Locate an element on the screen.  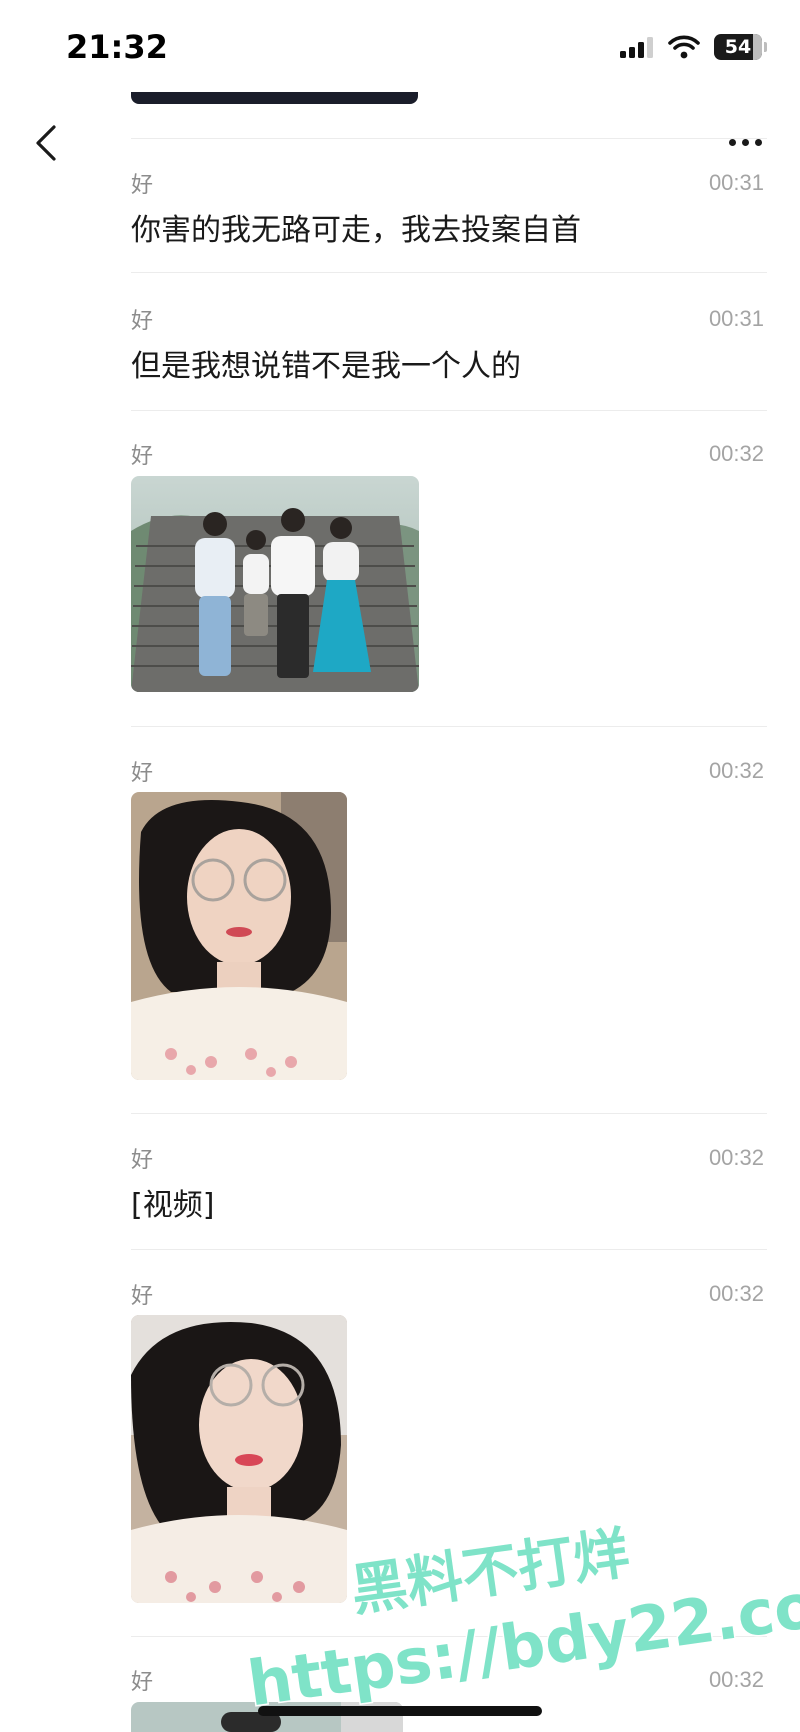
watermark-line1: 黑料不打烊 is located at coordinates (490, 1572).